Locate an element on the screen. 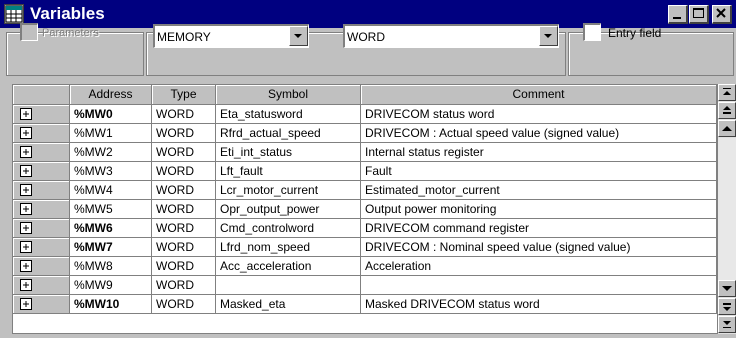 The height and width of the screenshot is (338, 736). header-type: Type is located at coordinates (184, 95).